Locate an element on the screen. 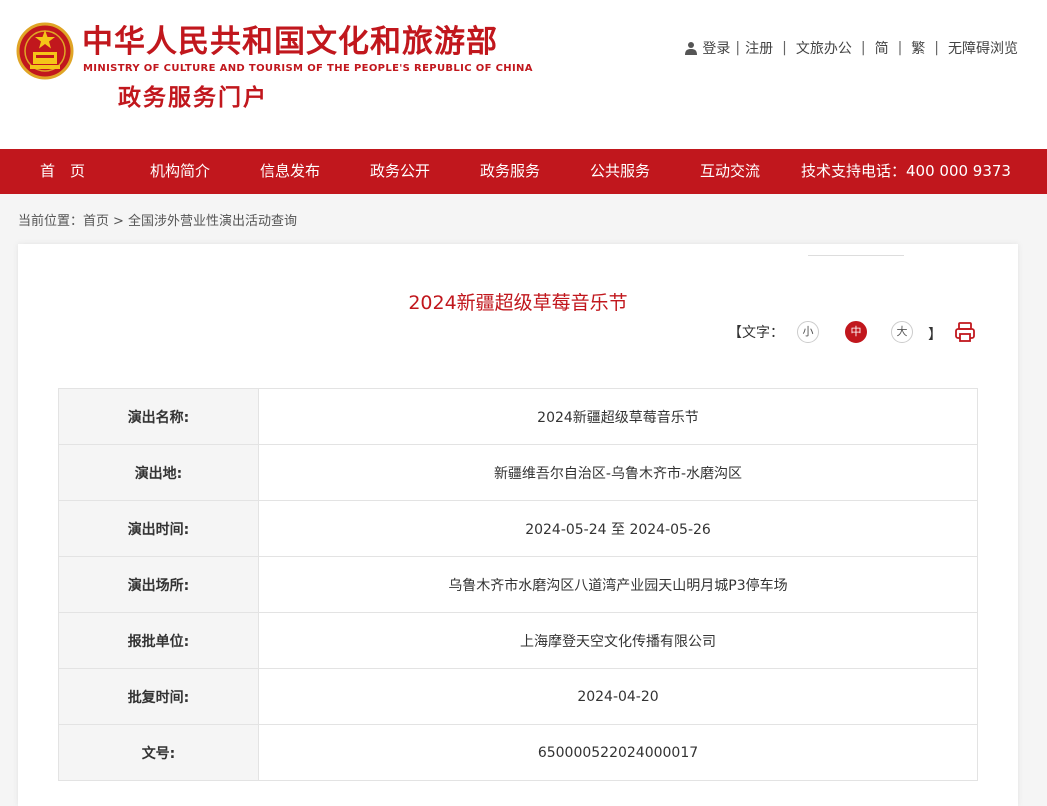 This screenshot has width=1047, height=806. font-small-button: 小 is located at coordinates (808, 332).